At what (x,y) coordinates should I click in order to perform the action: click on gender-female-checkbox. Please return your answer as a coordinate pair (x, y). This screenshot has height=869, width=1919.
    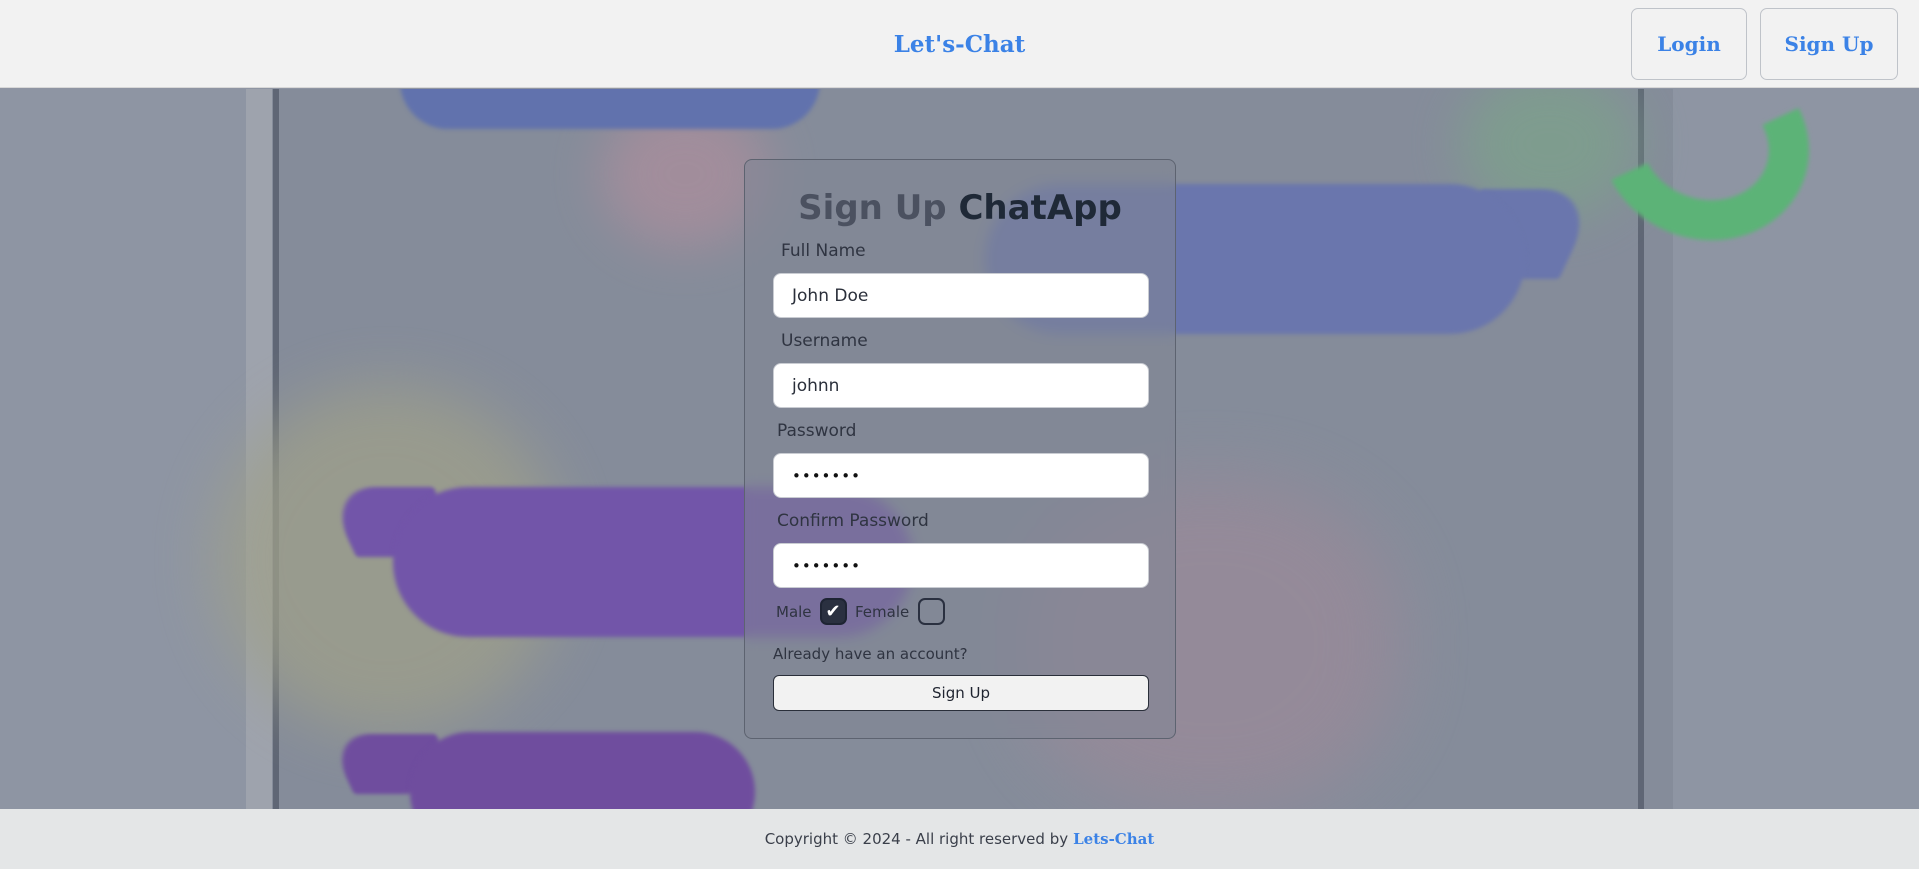
    Looking at the image, I should click on (932, 611).